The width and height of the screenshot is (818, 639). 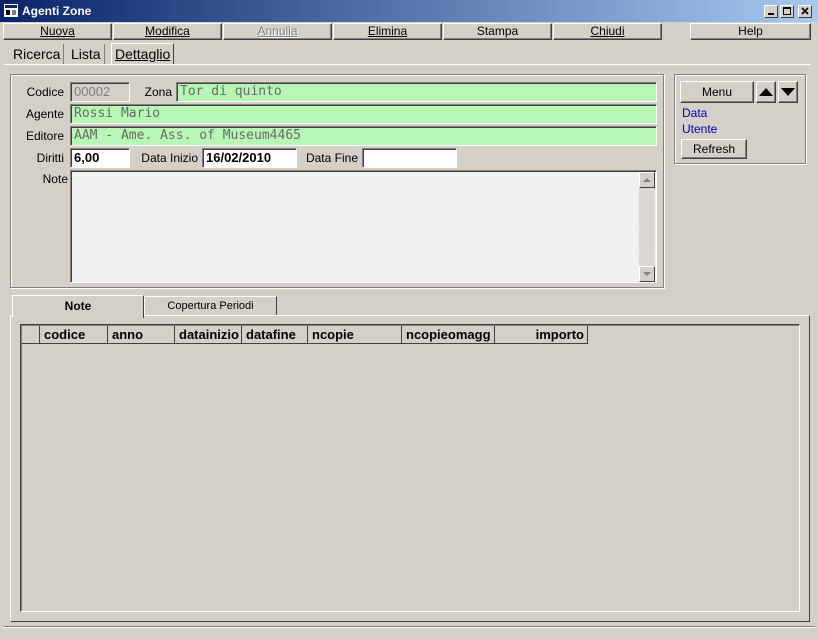 I want to click on modifica-label: Modifica, so click(x=167, y=31).